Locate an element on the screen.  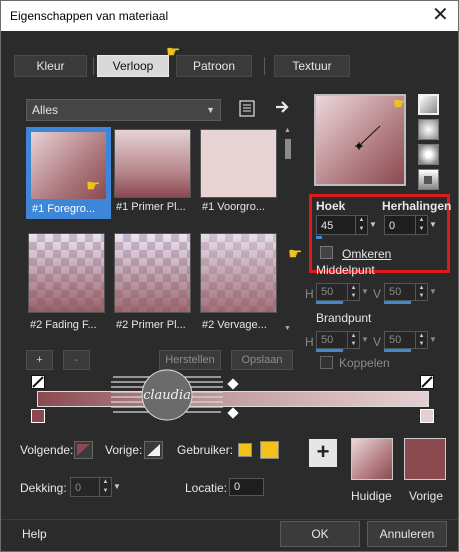
focal-h-input: 50 ▲ ▼ is located at coordinates (338, 340).